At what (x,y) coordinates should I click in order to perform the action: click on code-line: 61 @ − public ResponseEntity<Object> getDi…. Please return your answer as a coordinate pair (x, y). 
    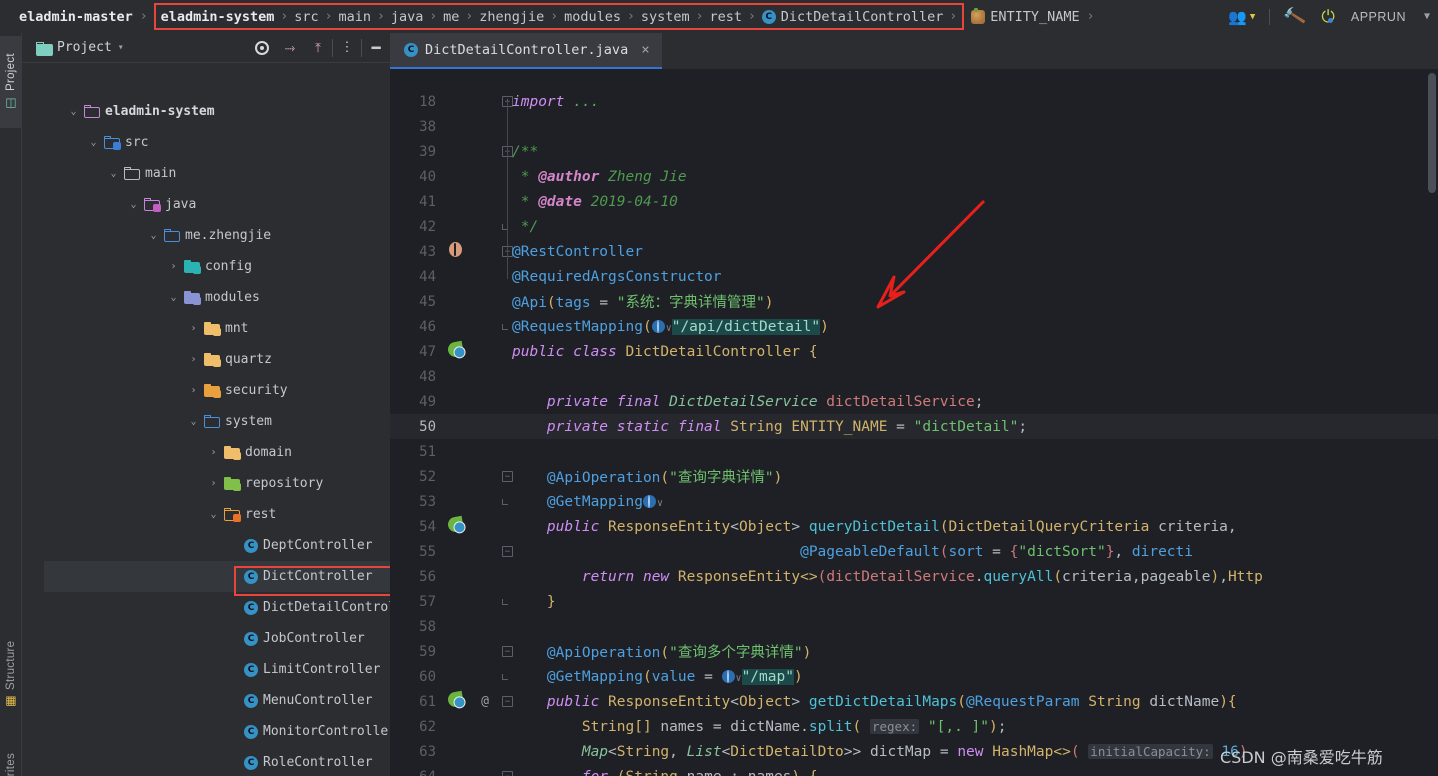
    Looking at the image, I should click on (914, 701).